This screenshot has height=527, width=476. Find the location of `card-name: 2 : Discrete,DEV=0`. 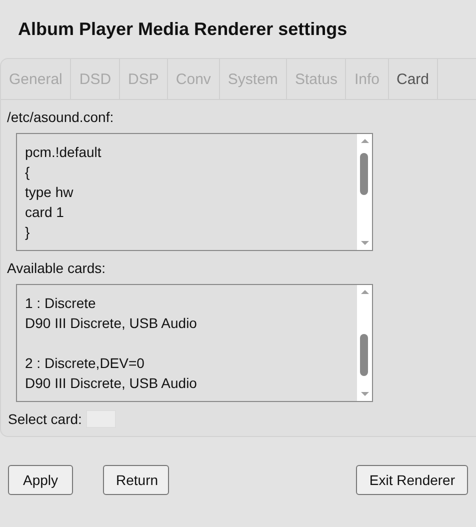

card-name: 2 : Discrete,DEV=0 is located at coordinates (85, 363).